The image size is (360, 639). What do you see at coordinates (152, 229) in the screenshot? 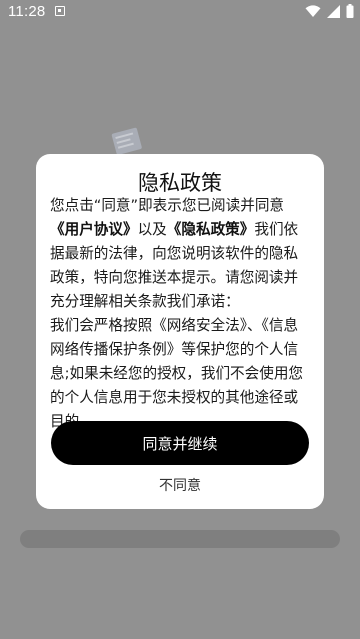
I see `consent-between-text: 以及` at bounding box center [152, 229].